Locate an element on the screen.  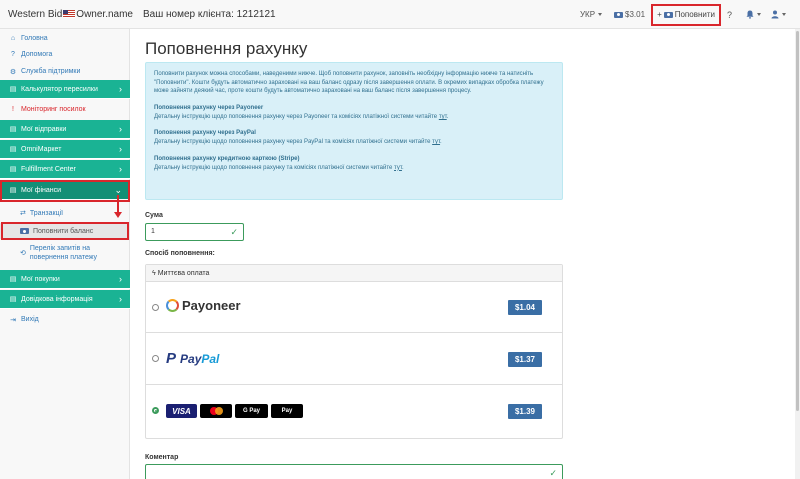
scrollbar-thumb is located at coordinates (797, 221).